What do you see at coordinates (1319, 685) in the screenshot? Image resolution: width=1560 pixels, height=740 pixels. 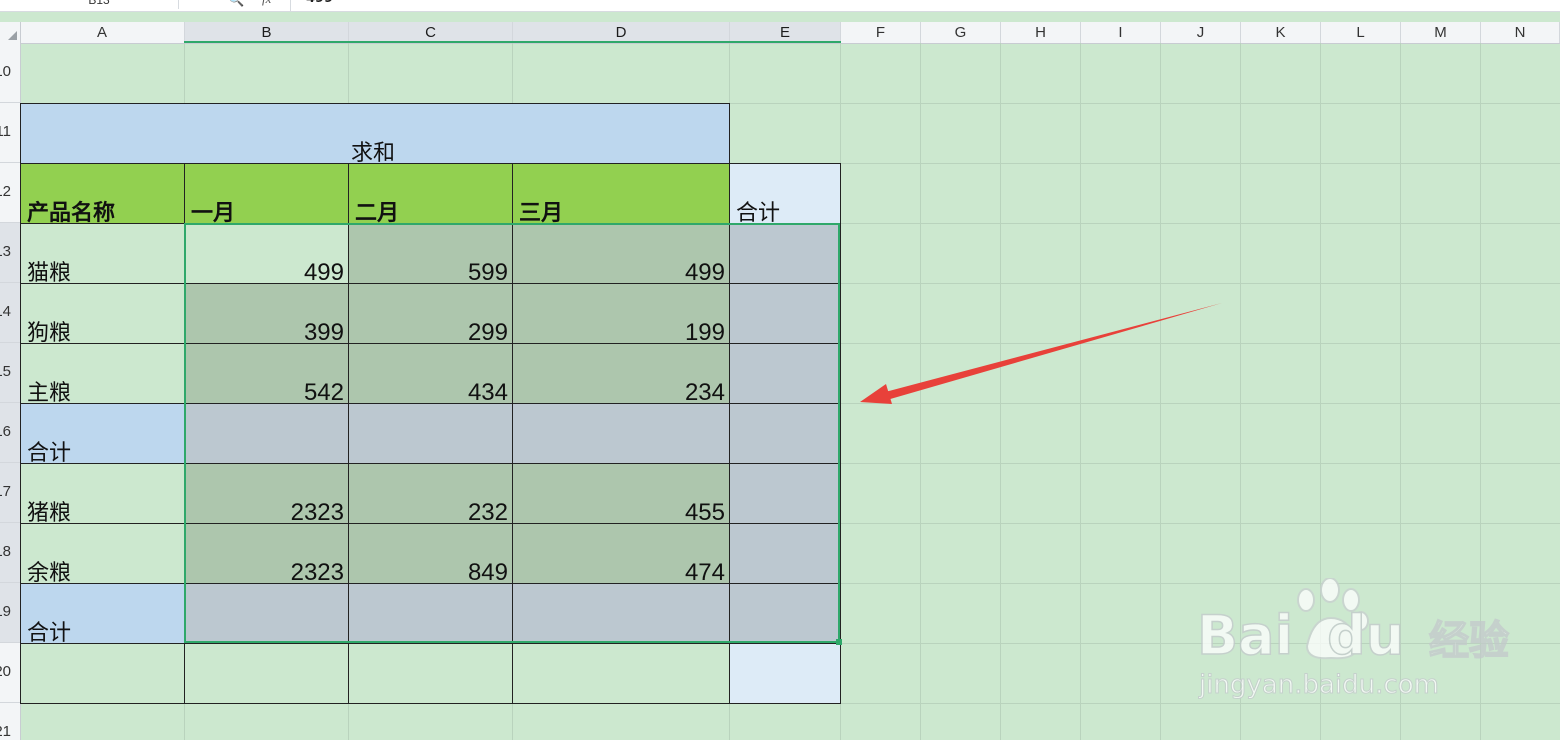 I see `watermark-url: jingyan.baidu.com` at bounding box center [1319, 685].